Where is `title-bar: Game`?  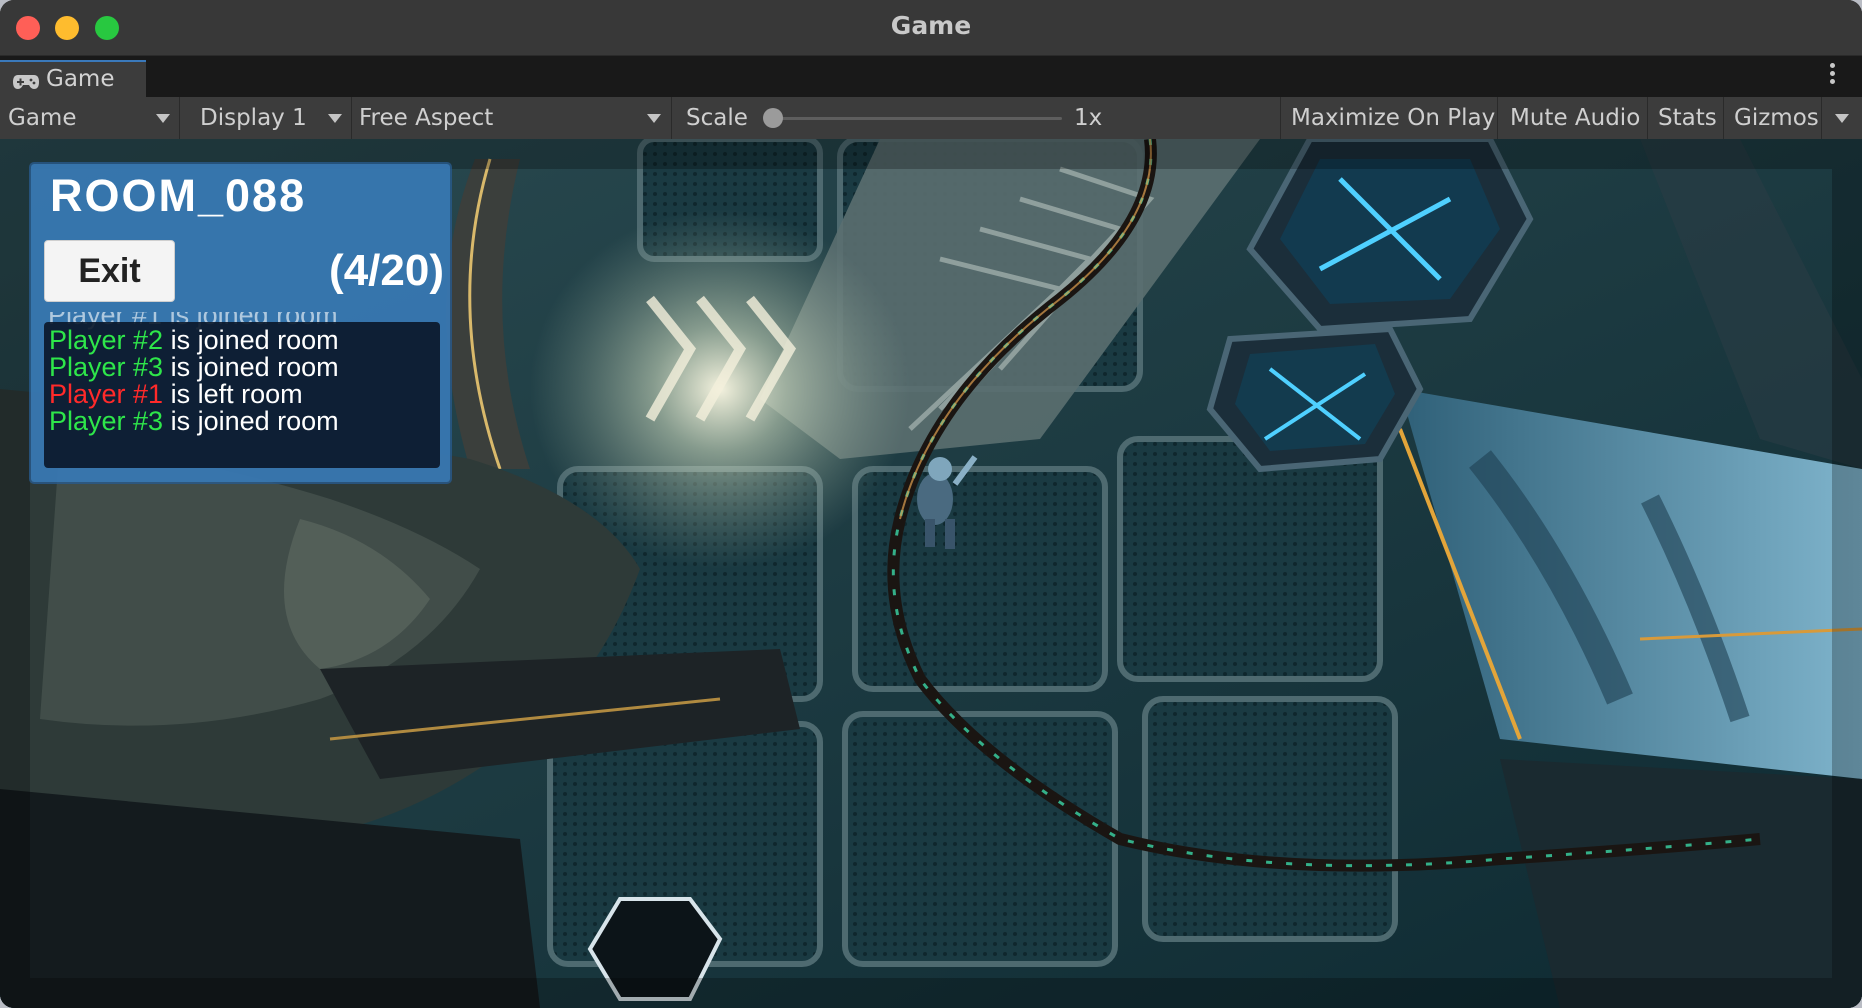
title-bar: Game is located at coordinates (931, 28).